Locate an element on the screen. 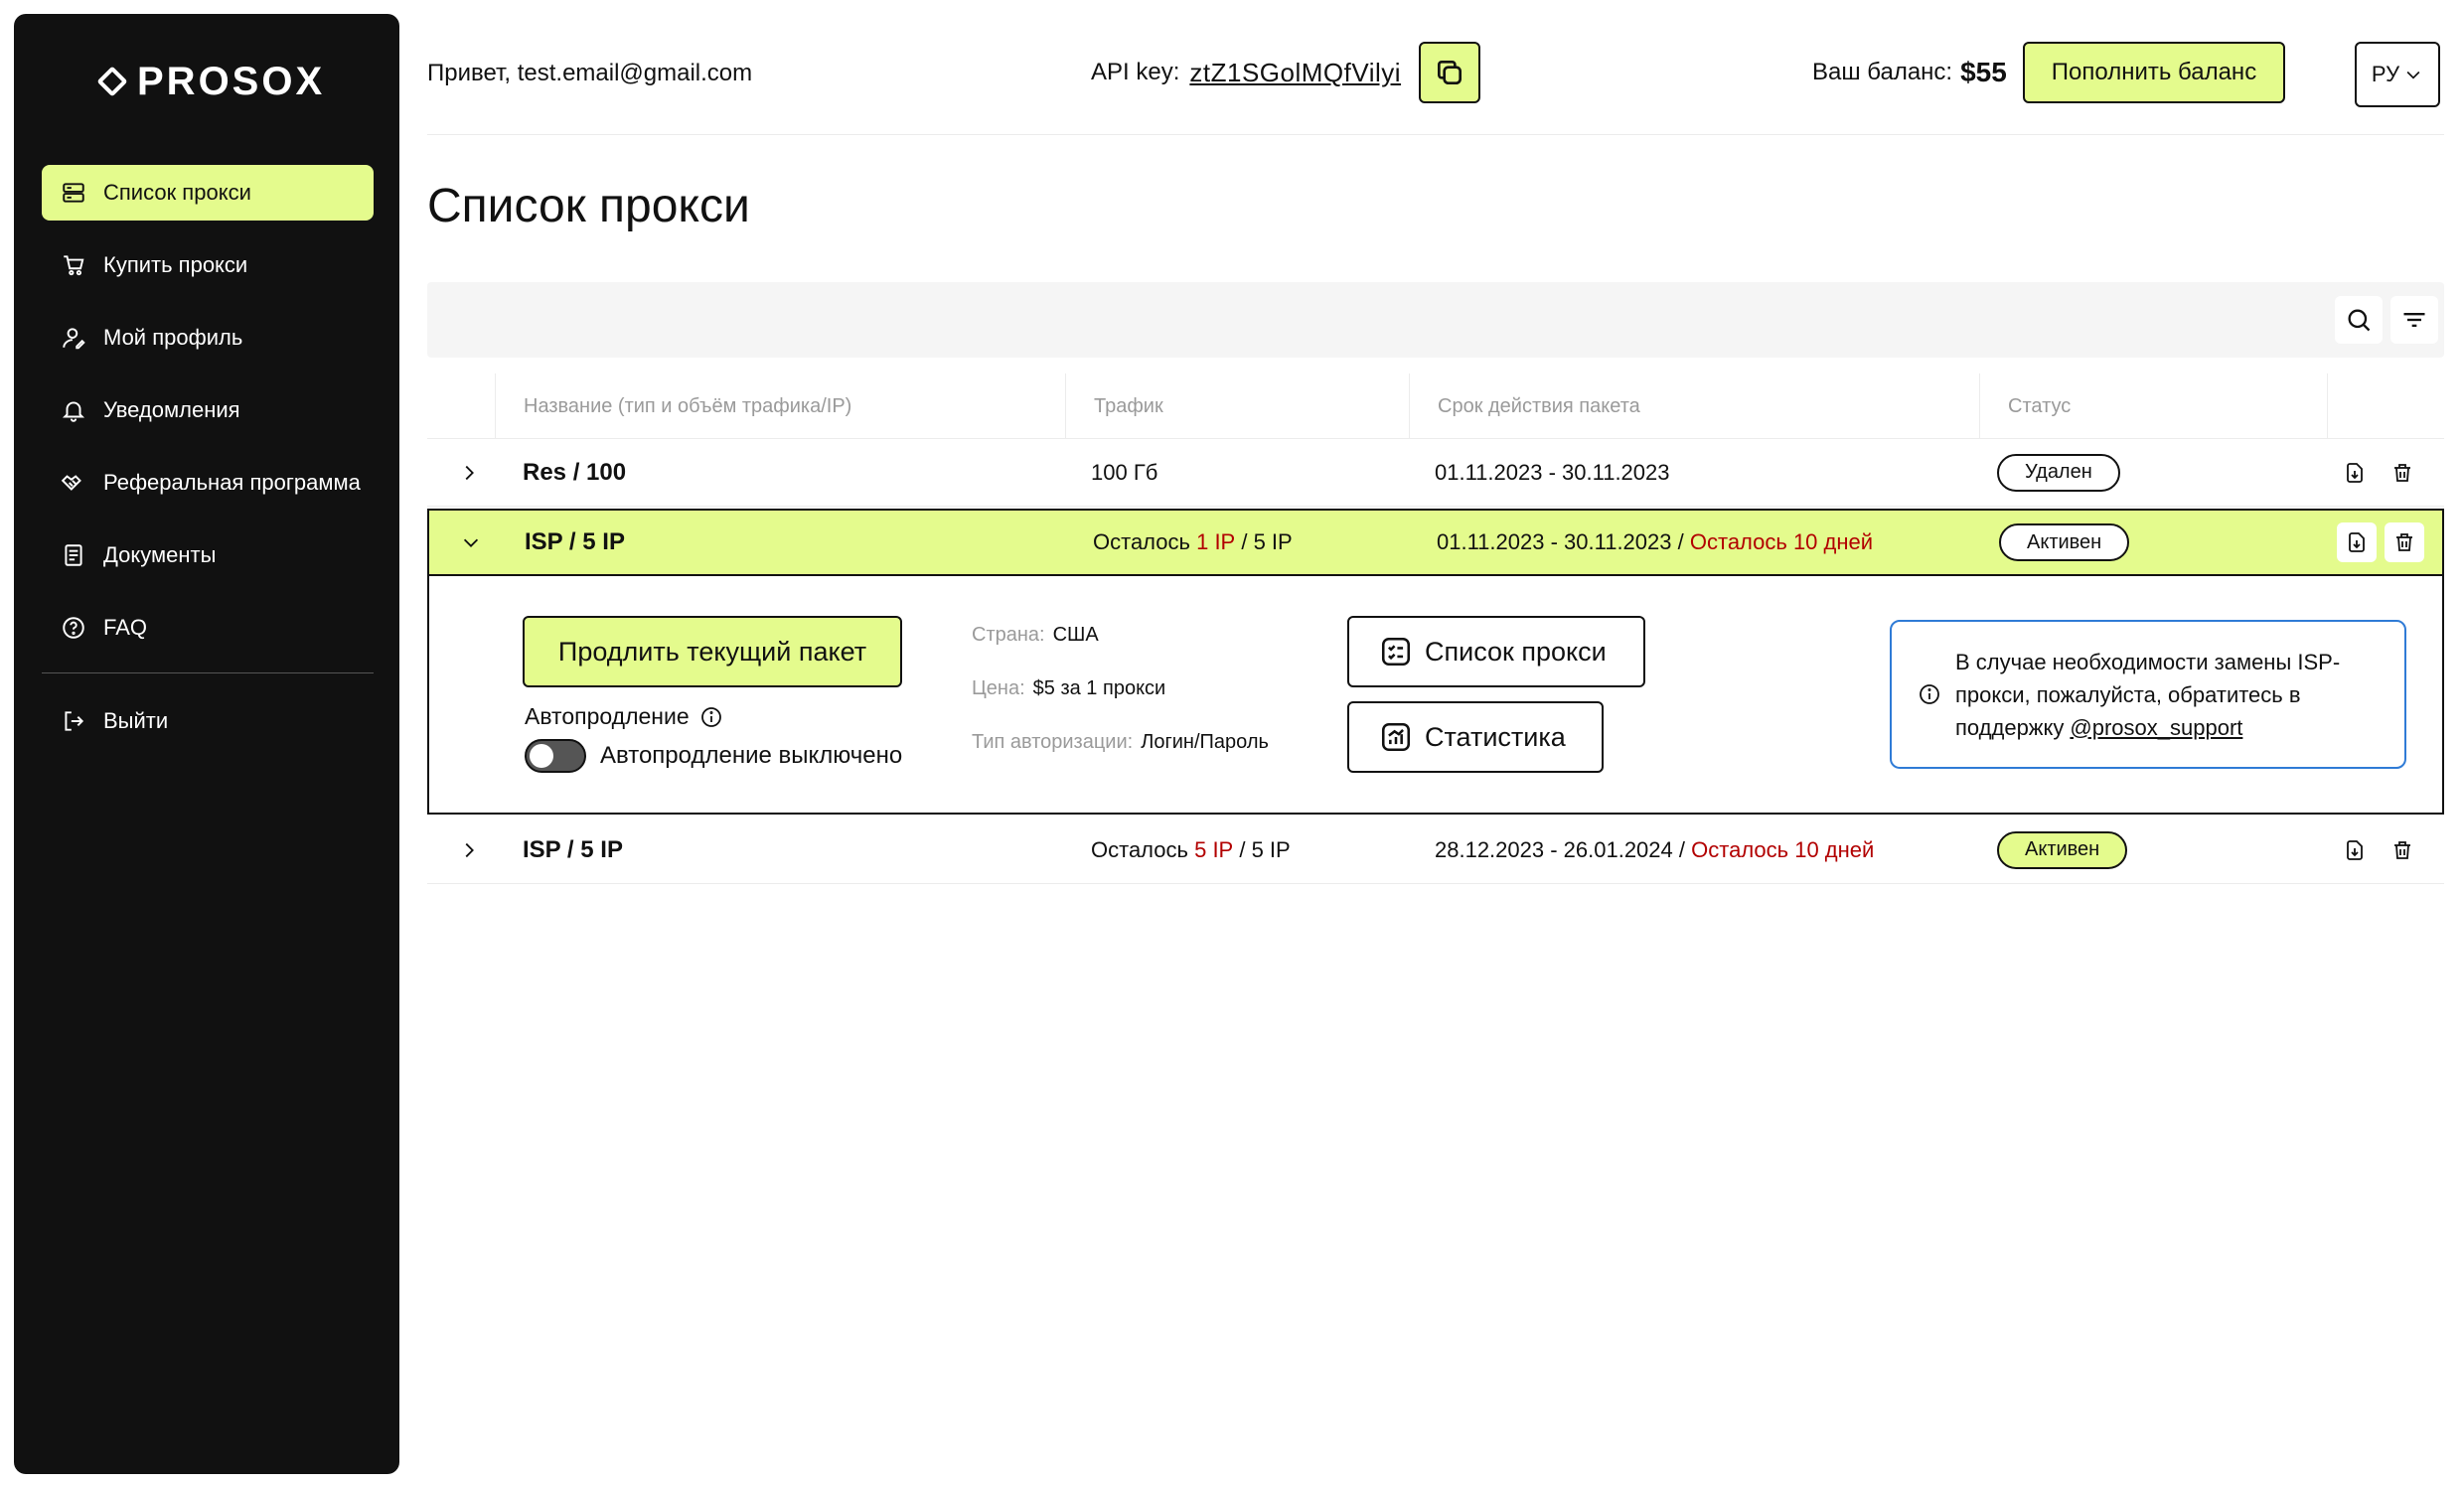 The image size is (2464, 1487). traffic-value: 100 Гб is located at coordinates (1124, 472).